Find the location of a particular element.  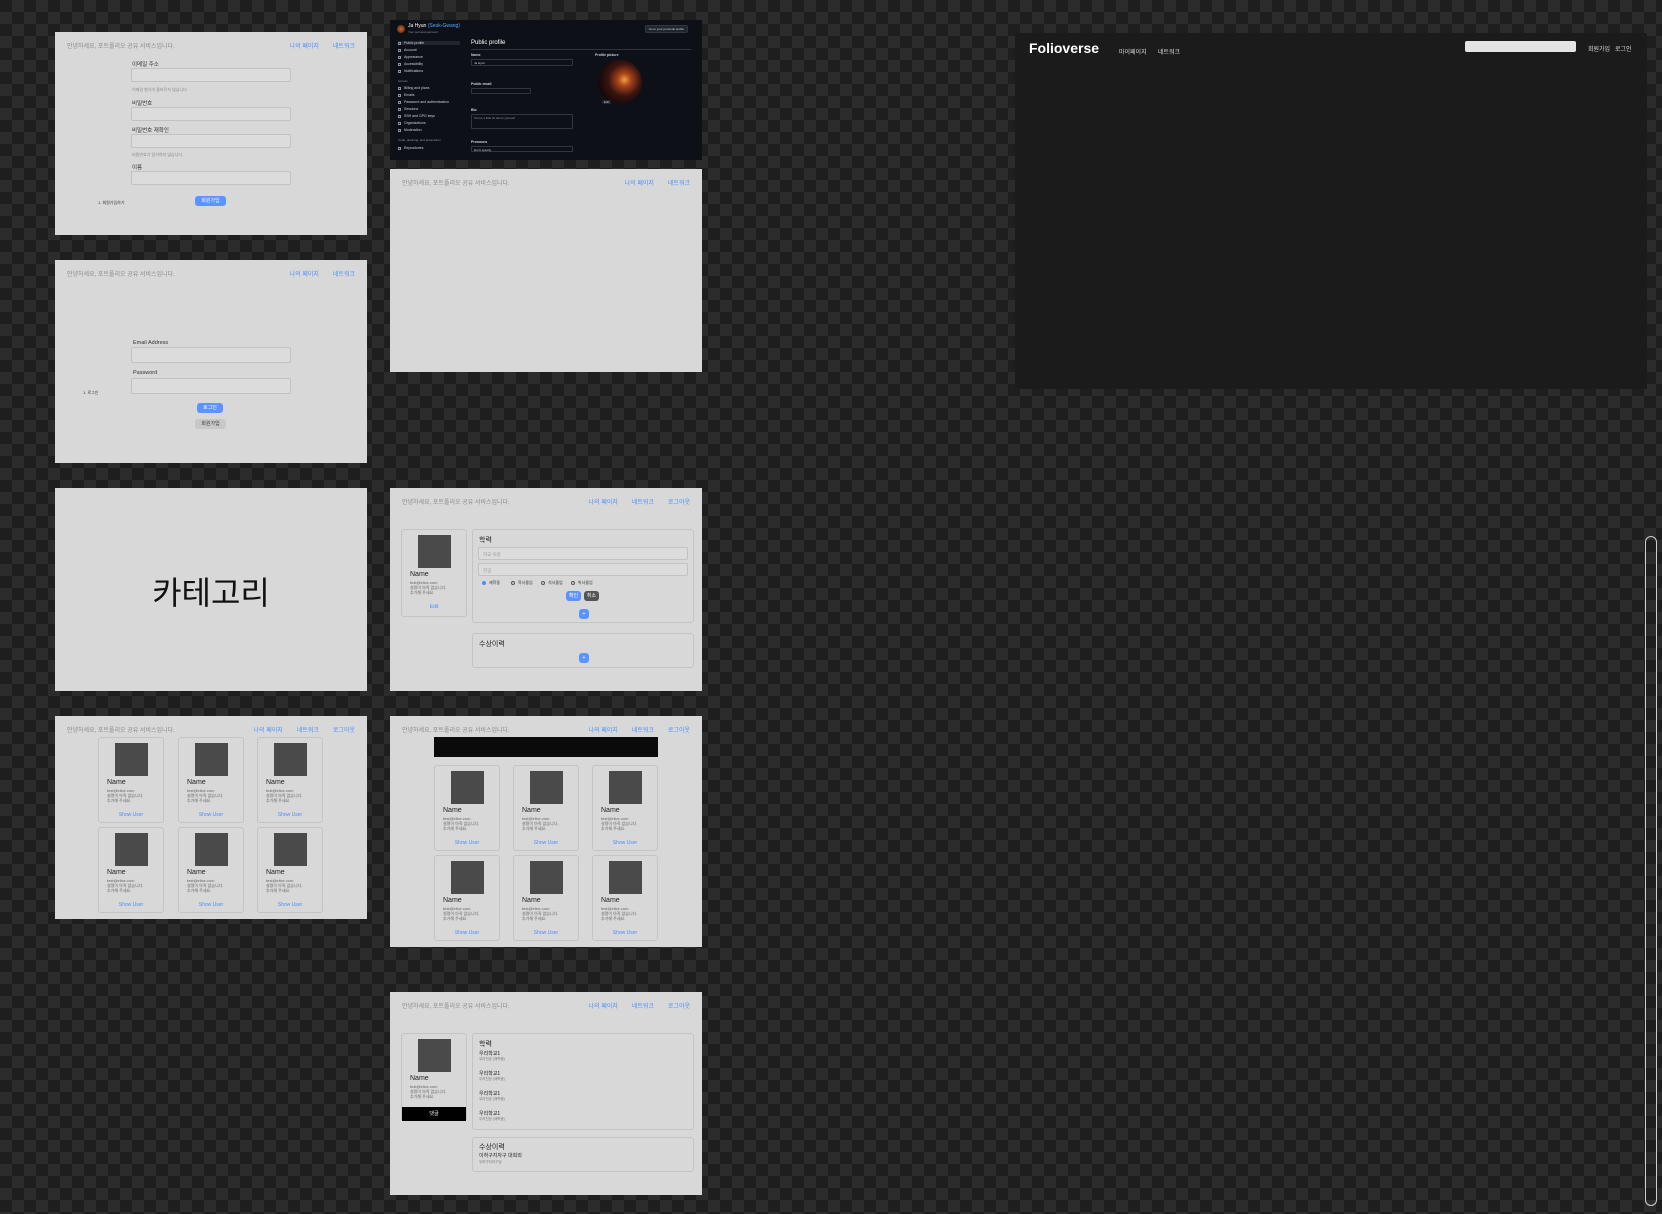

radio-doctor: 박사졸업 is located at coordinates (582, 583).